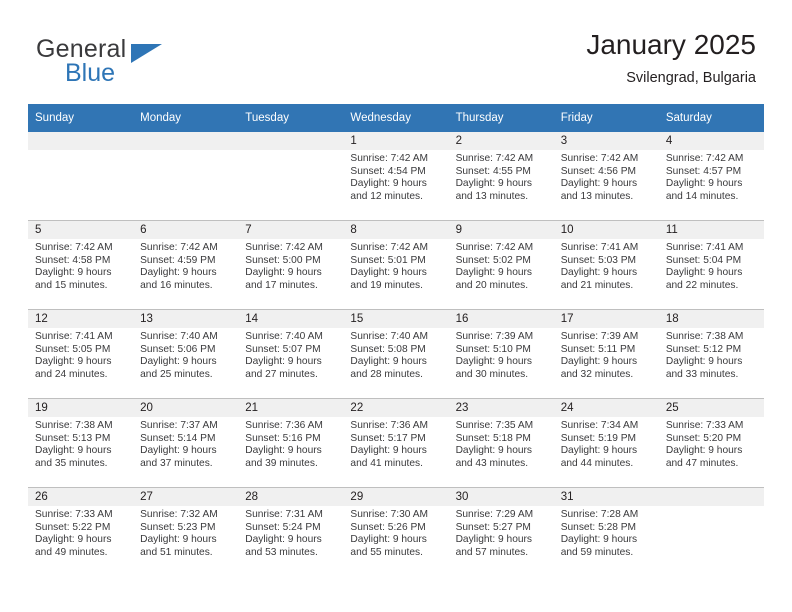 The image size is (792, 612). What do you see at coordinates (703, 438) in the screenshot?
I see `sunset-text: Sunset: 5:20 PM` at bounding box center [703, 438].